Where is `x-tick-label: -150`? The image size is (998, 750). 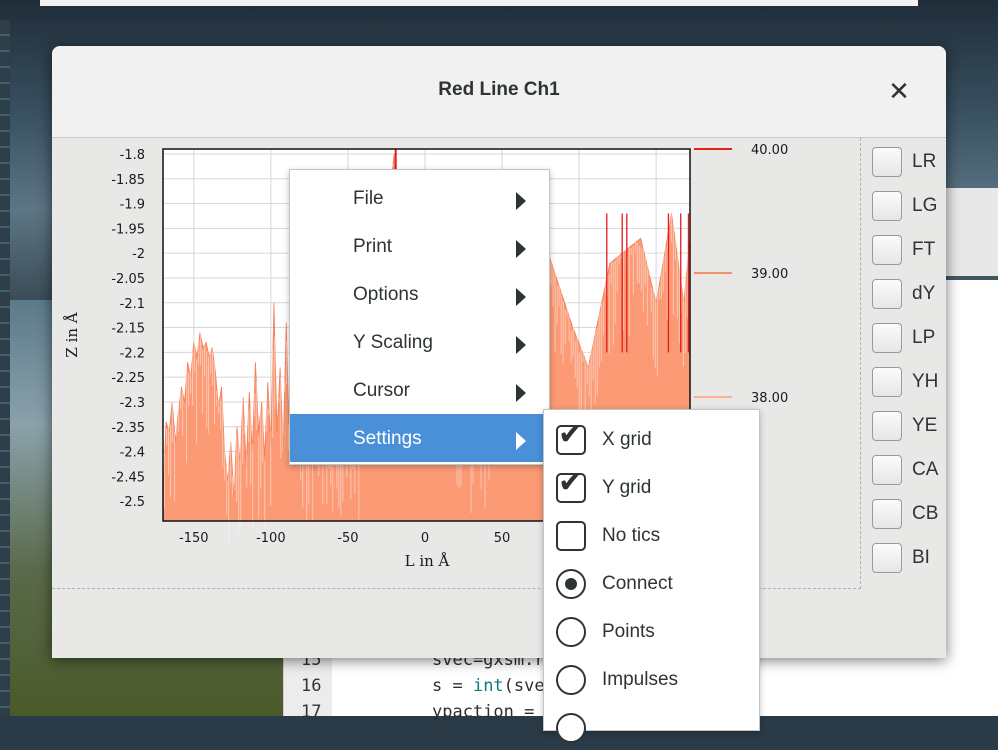
x-tick-label: -150 is located at coordinates (194, 538).